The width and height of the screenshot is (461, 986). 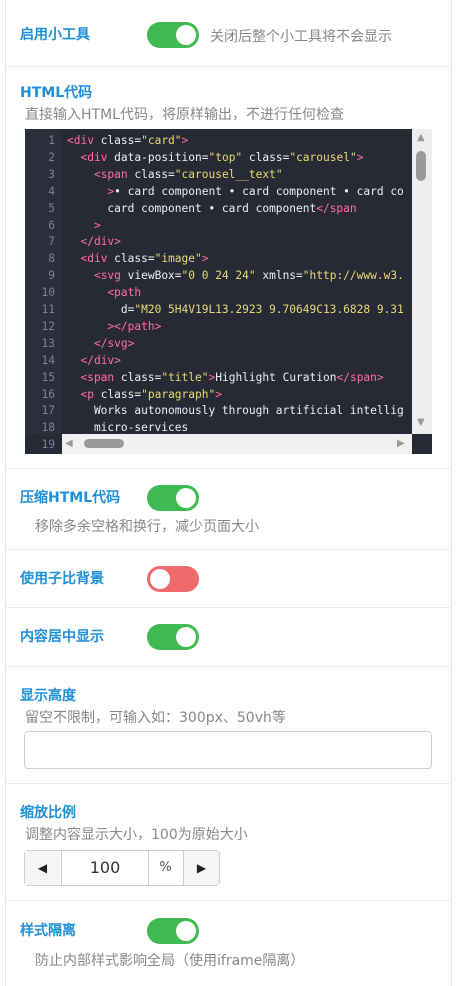 What do you see at coordinates (48, 428) in the screenshot?
I see `line-number: 18` at bounding box center [48, 428].